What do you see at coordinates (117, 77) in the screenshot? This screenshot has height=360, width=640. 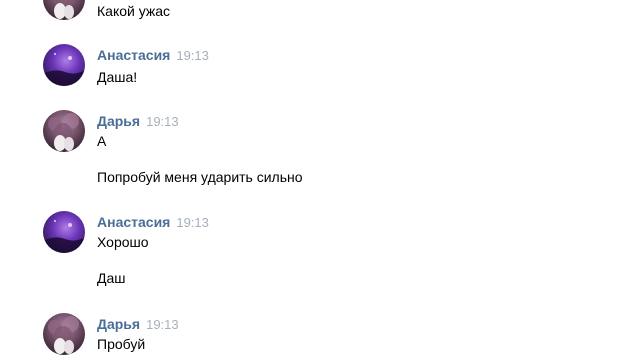 I see `message-text: Даша!` at bounding box center [117, 77].